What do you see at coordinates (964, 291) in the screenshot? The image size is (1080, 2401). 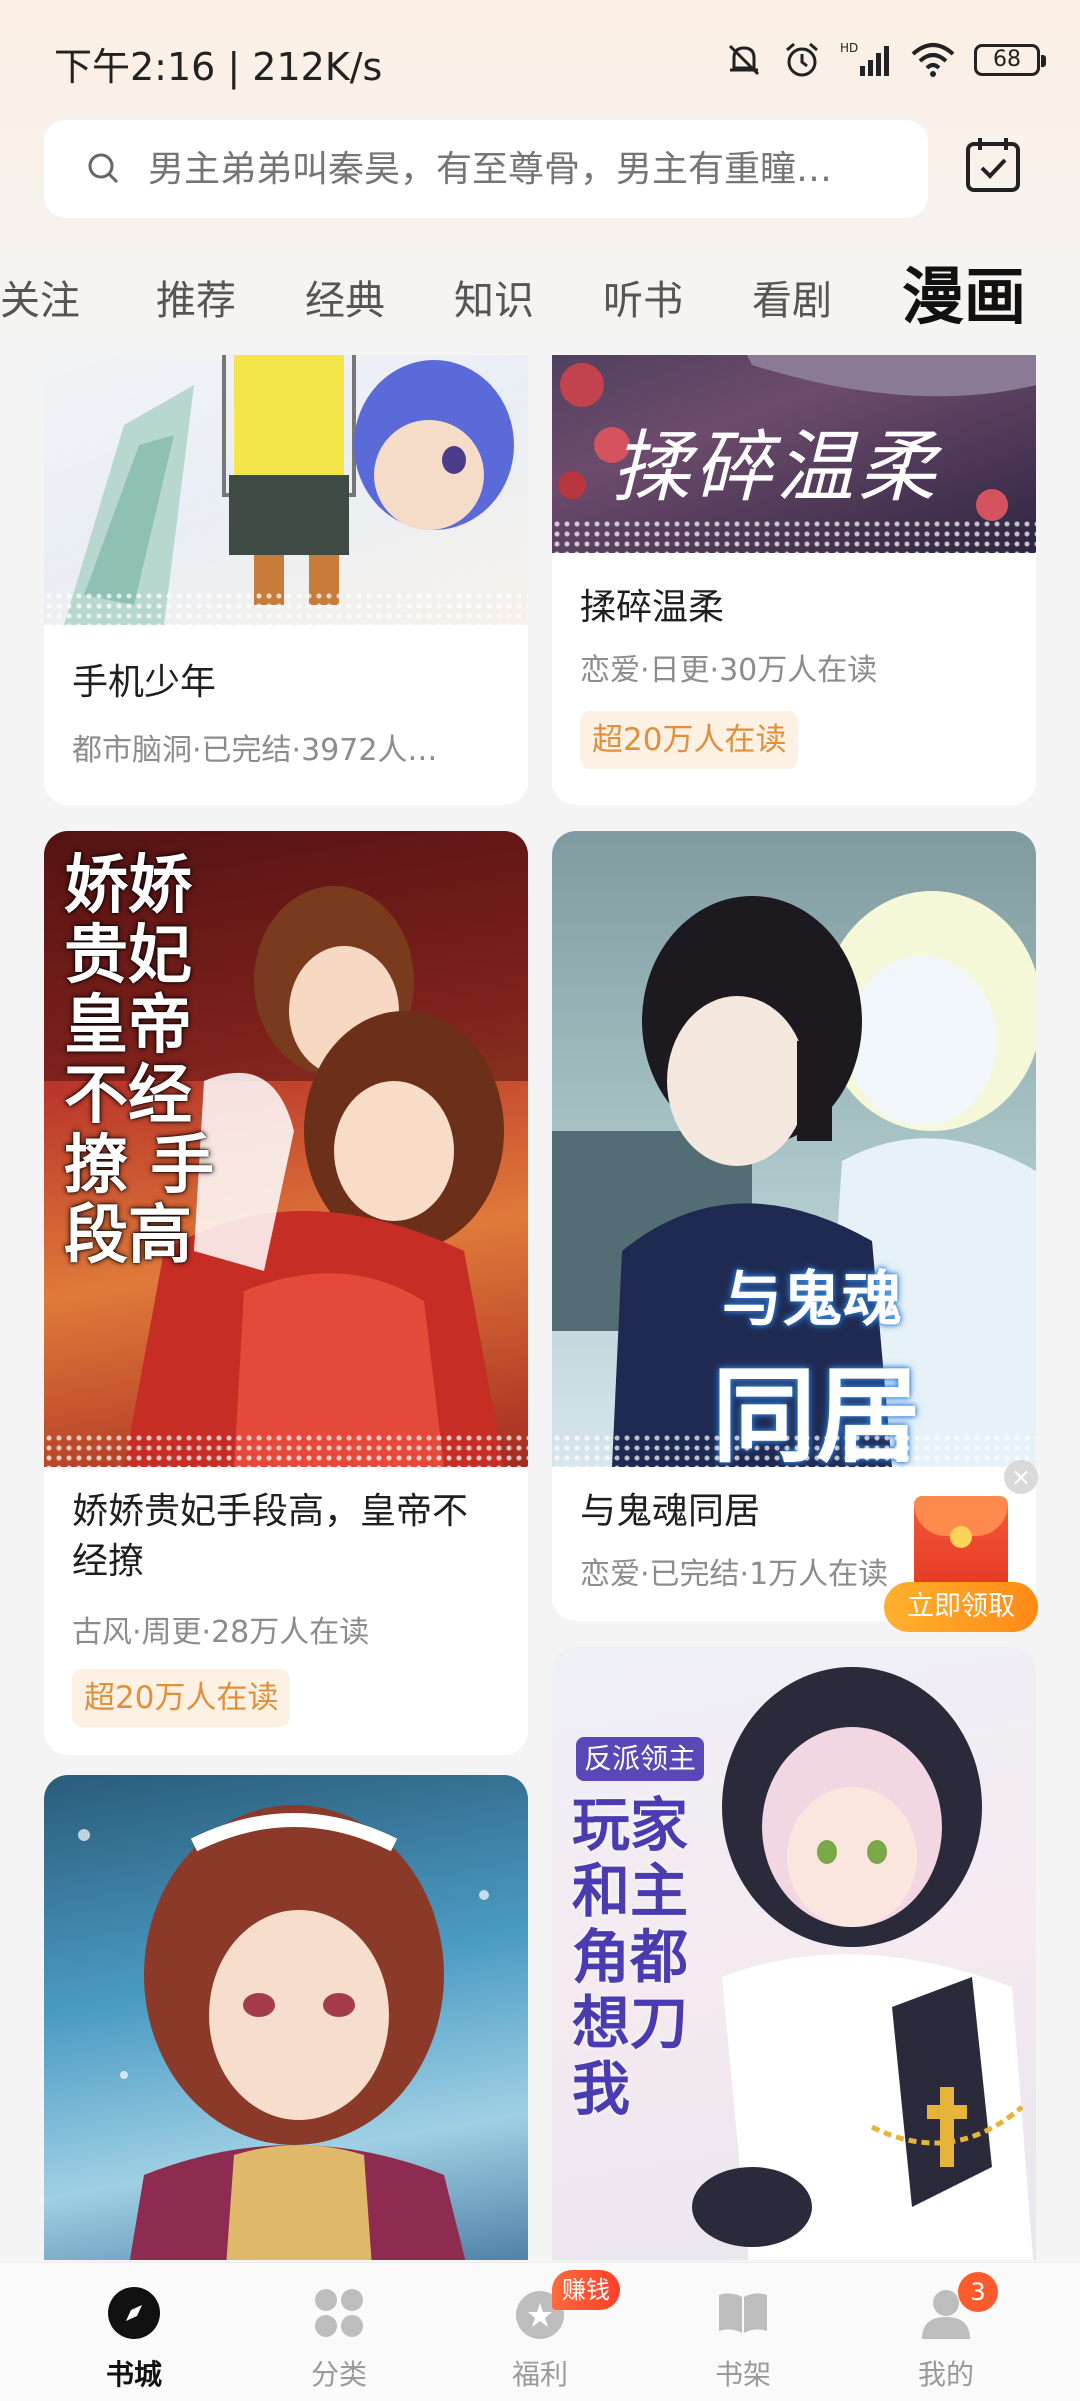 I see `tab-comics: 漫画` at bounding box center [964, 291].